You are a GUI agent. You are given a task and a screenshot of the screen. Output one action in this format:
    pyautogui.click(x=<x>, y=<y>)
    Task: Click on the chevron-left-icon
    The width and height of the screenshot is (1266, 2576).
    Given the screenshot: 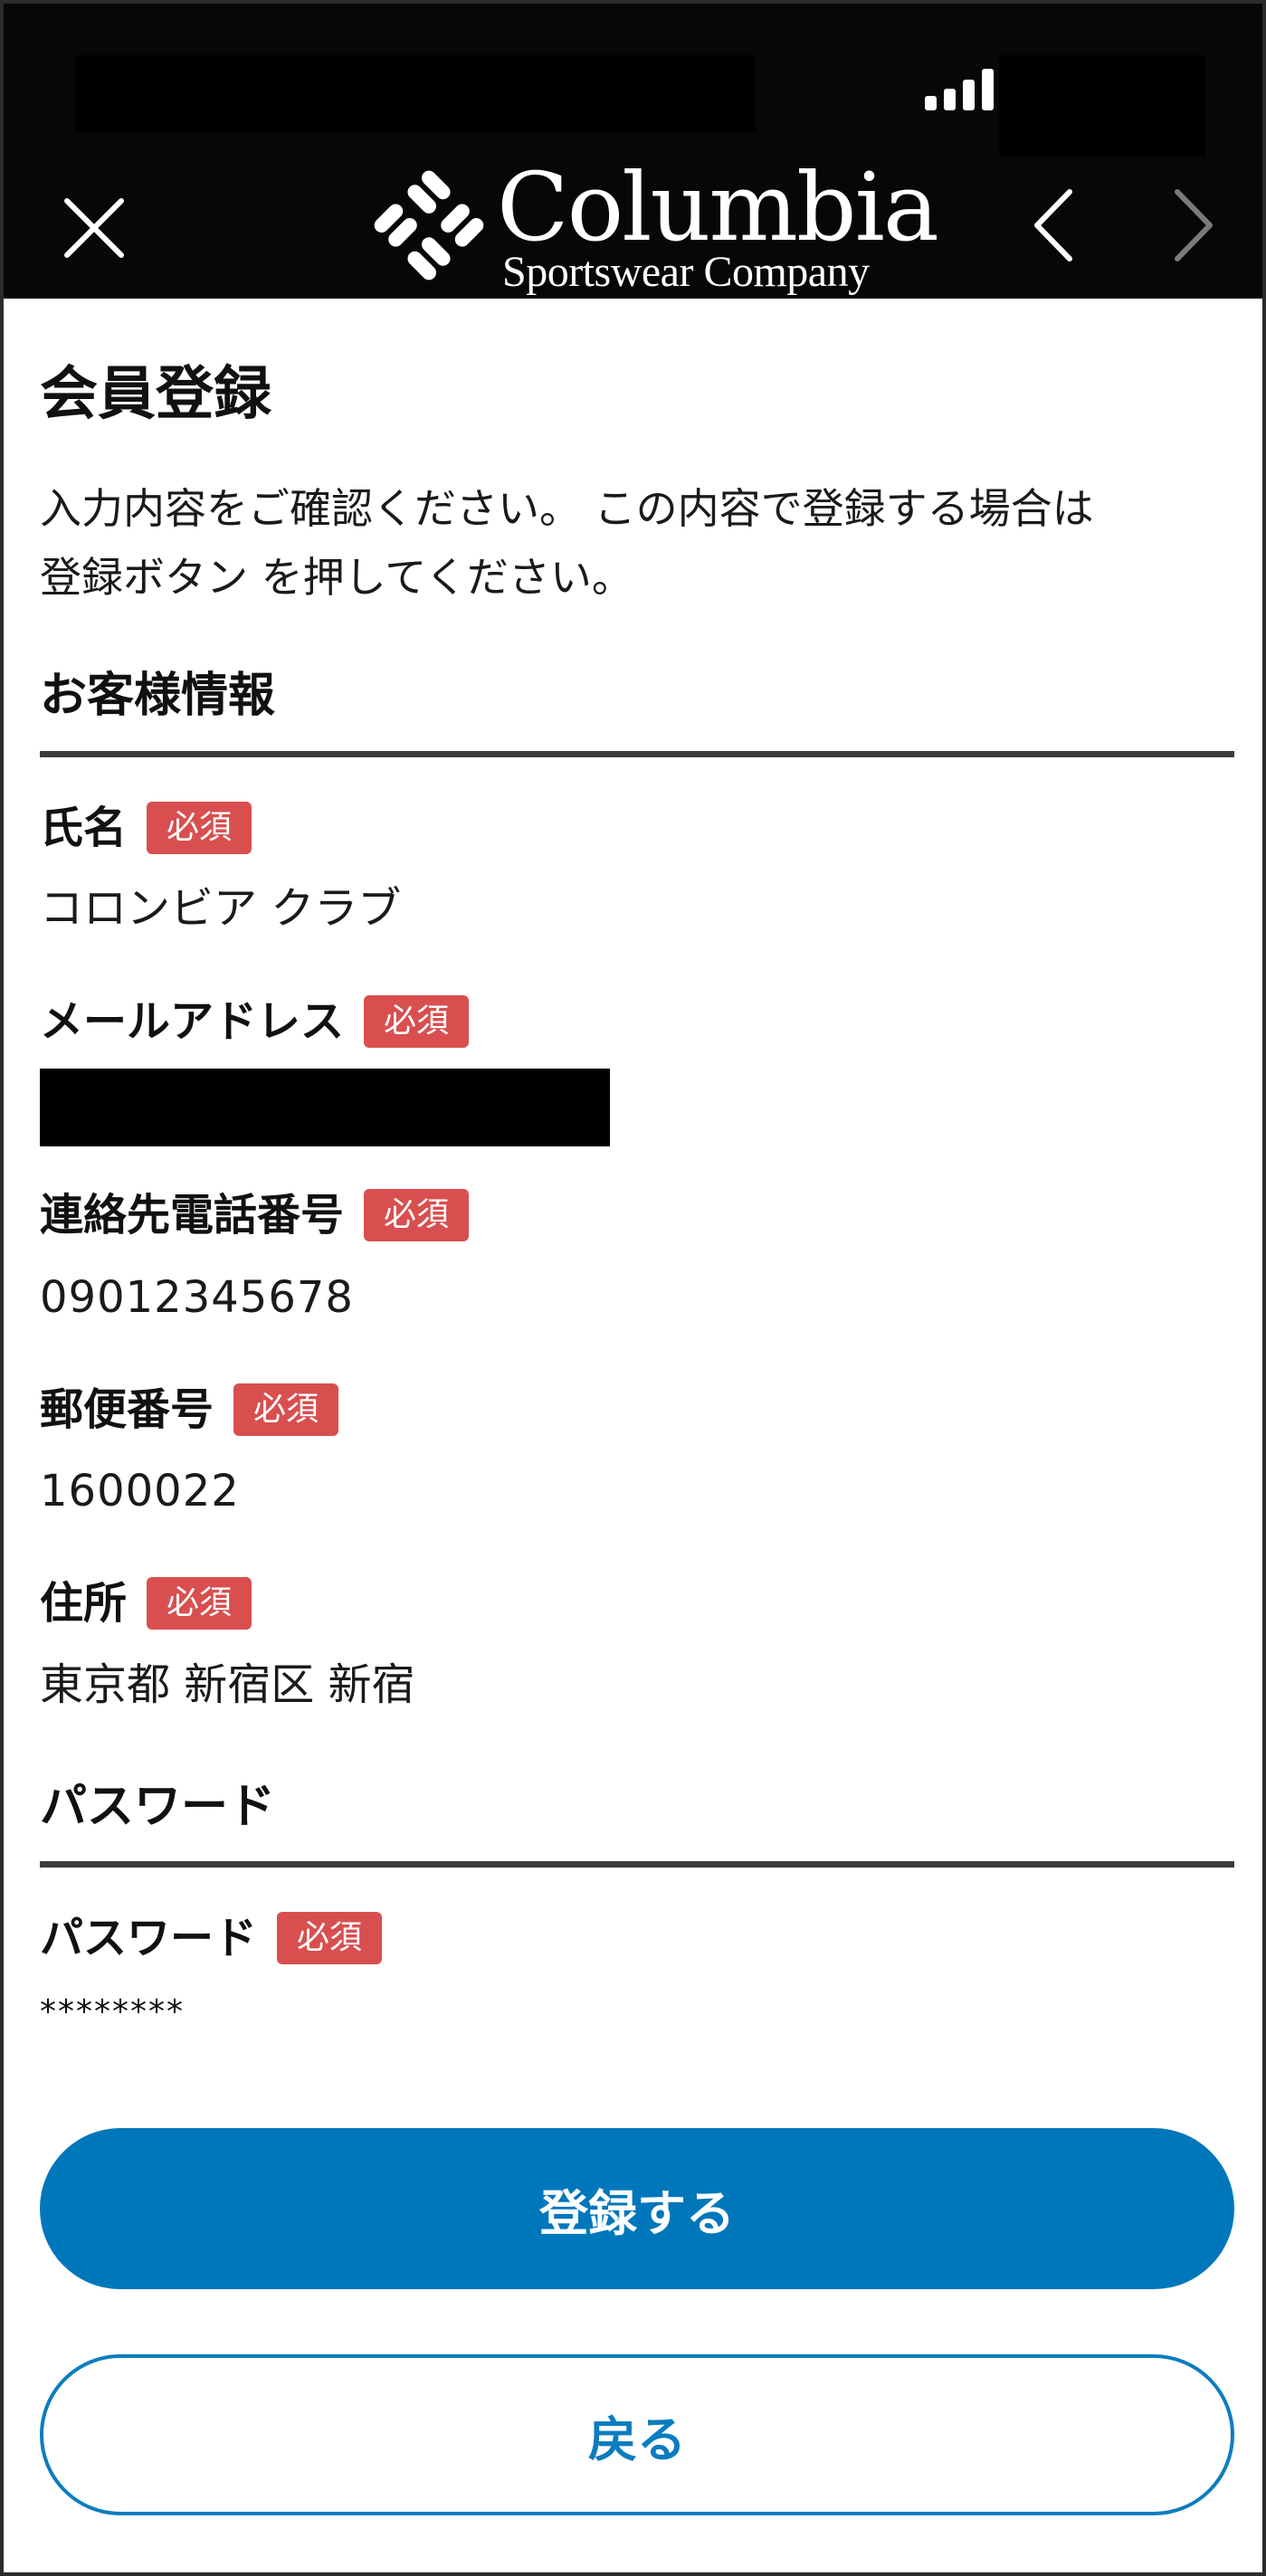 What is the action you would take?
    pyautogui.click(x=1053, y=225)
    